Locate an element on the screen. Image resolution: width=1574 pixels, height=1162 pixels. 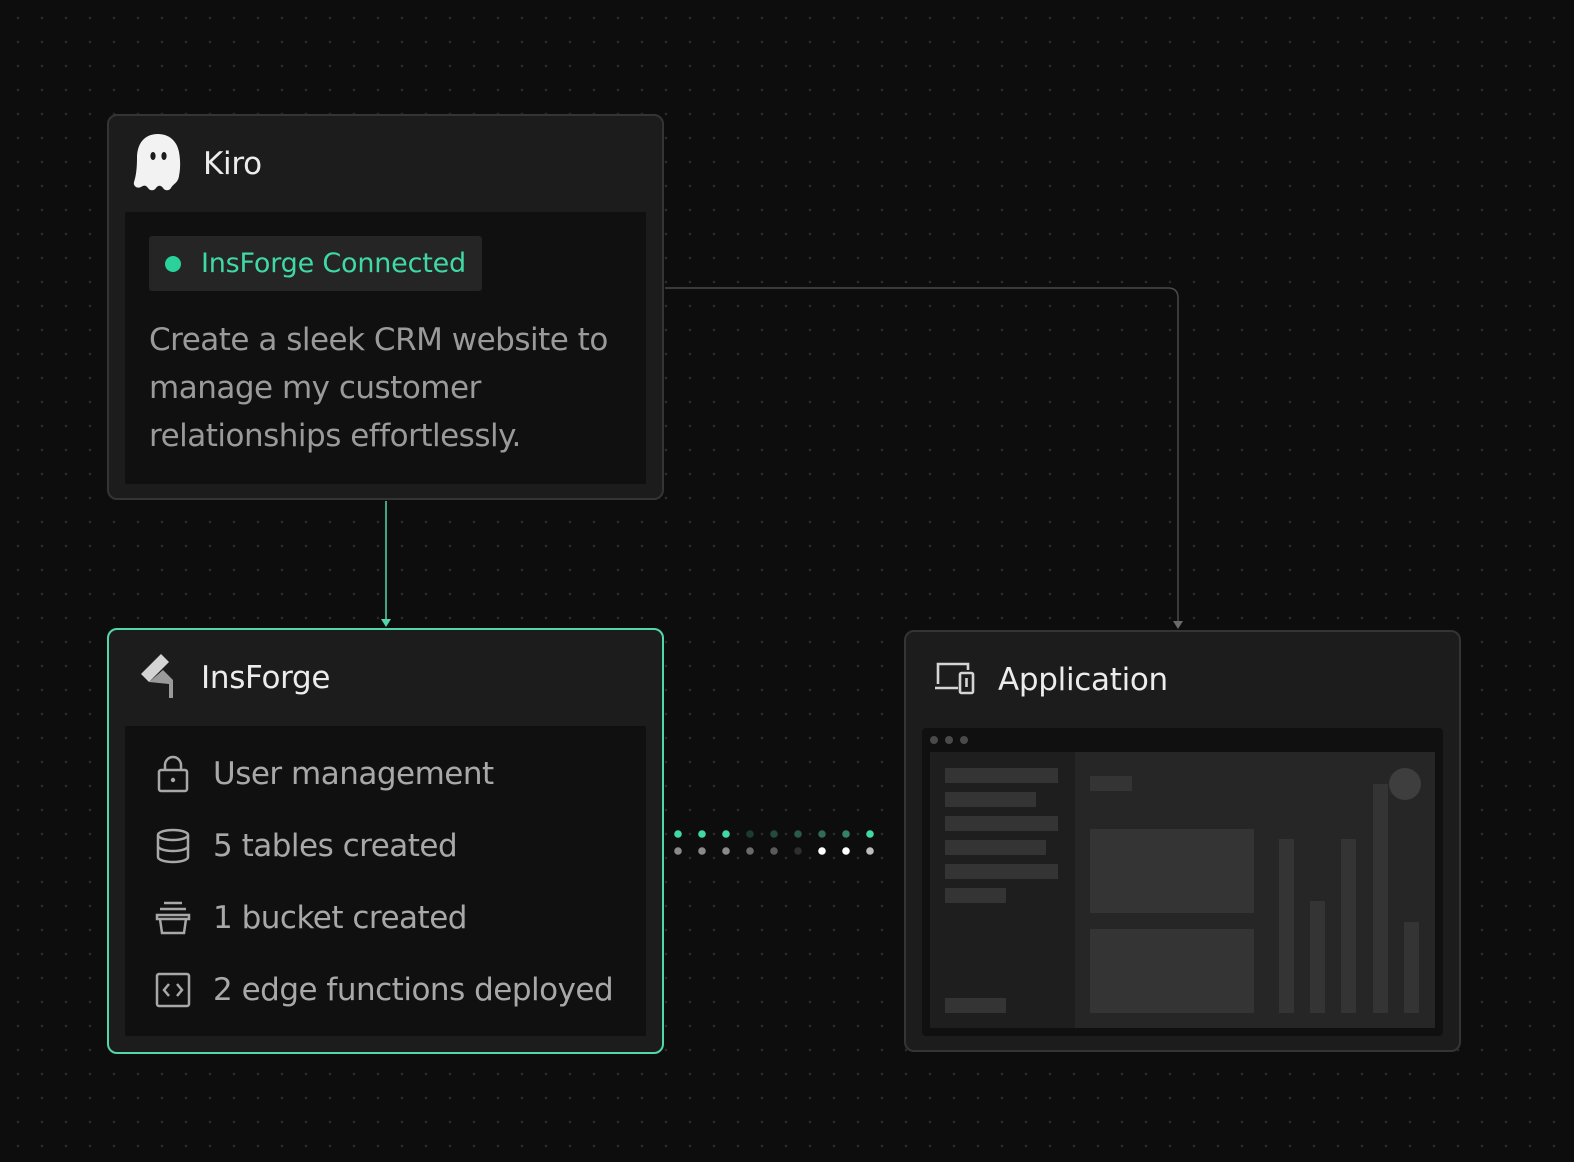
devices-icon is located at coordinates (955, 680).